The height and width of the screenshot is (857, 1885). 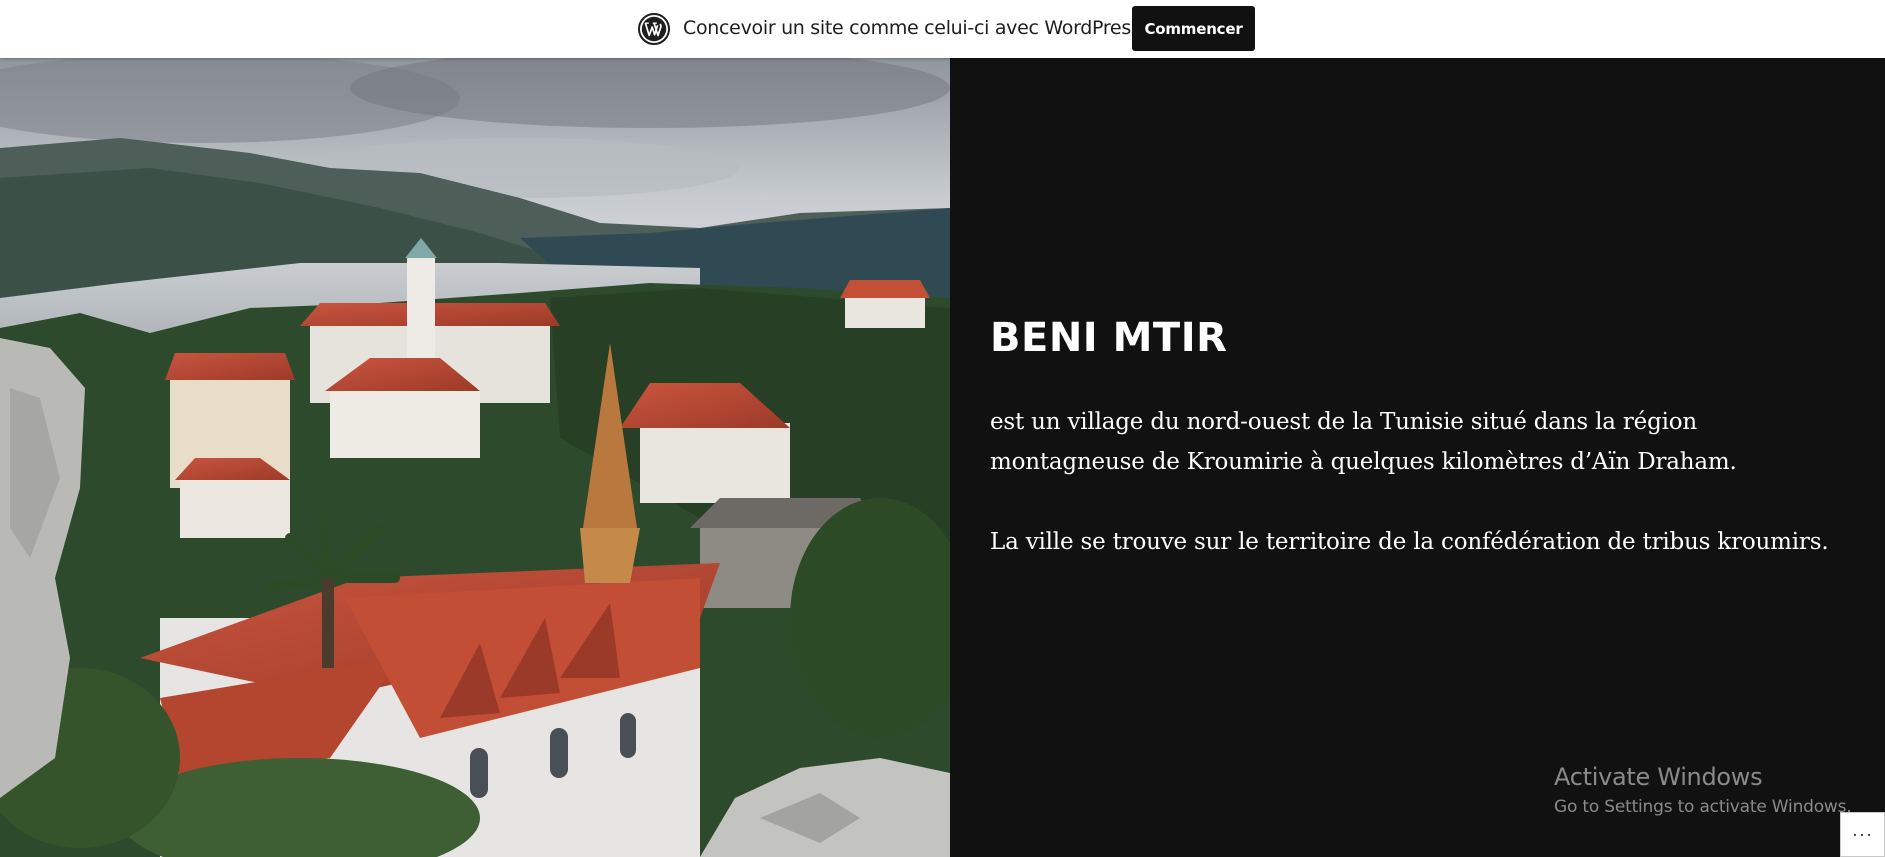 I want to click on activate-windows-subtitle: Go to Settings to activate Windows., so click(x=1703, y=807).